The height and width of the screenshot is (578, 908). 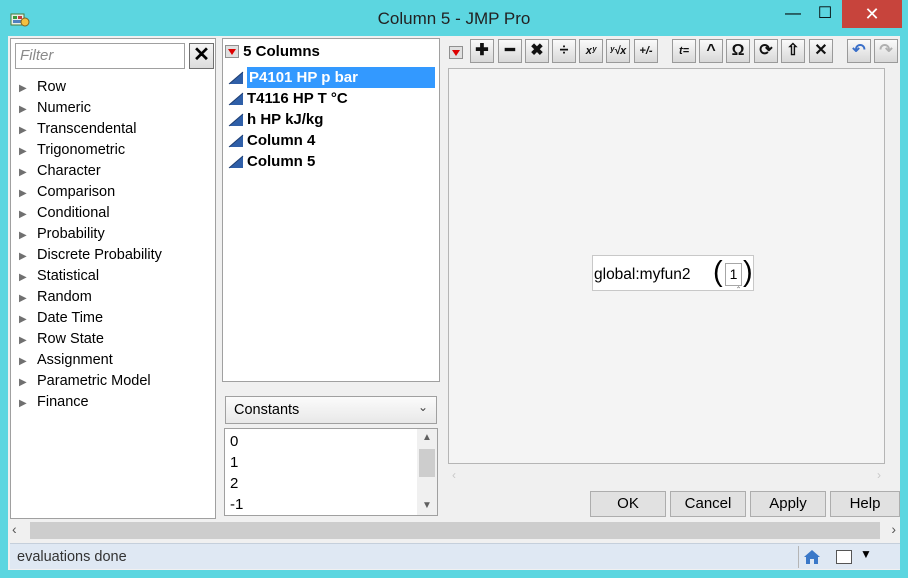 What do you see at coordinates (427, 463) in the screenshot?
I see `scroll-thumb` at bounding box center [427, 463].